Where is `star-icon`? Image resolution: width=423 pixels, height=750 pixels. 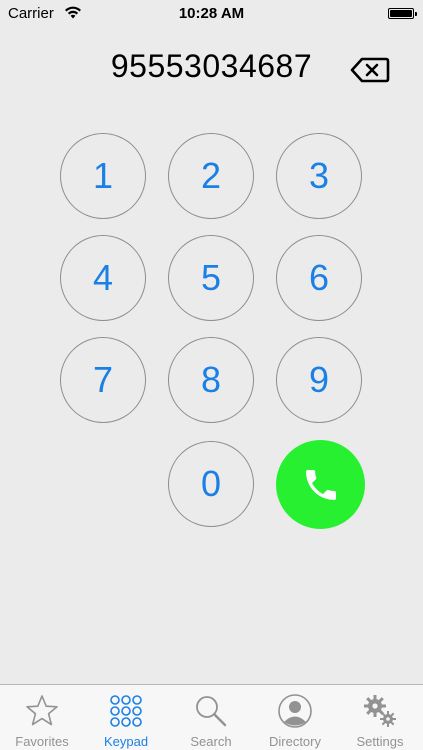
star-icon is located at coordinates (42, 710).